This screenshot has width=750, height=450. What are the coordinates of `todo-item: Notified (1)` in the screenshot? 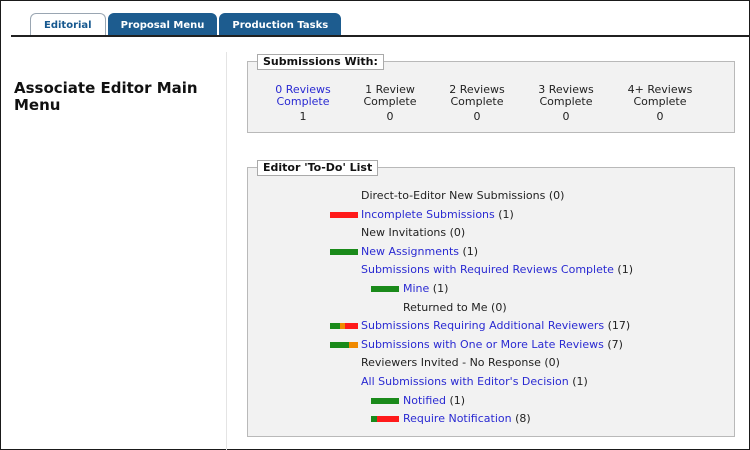 It's located at (434, 401).